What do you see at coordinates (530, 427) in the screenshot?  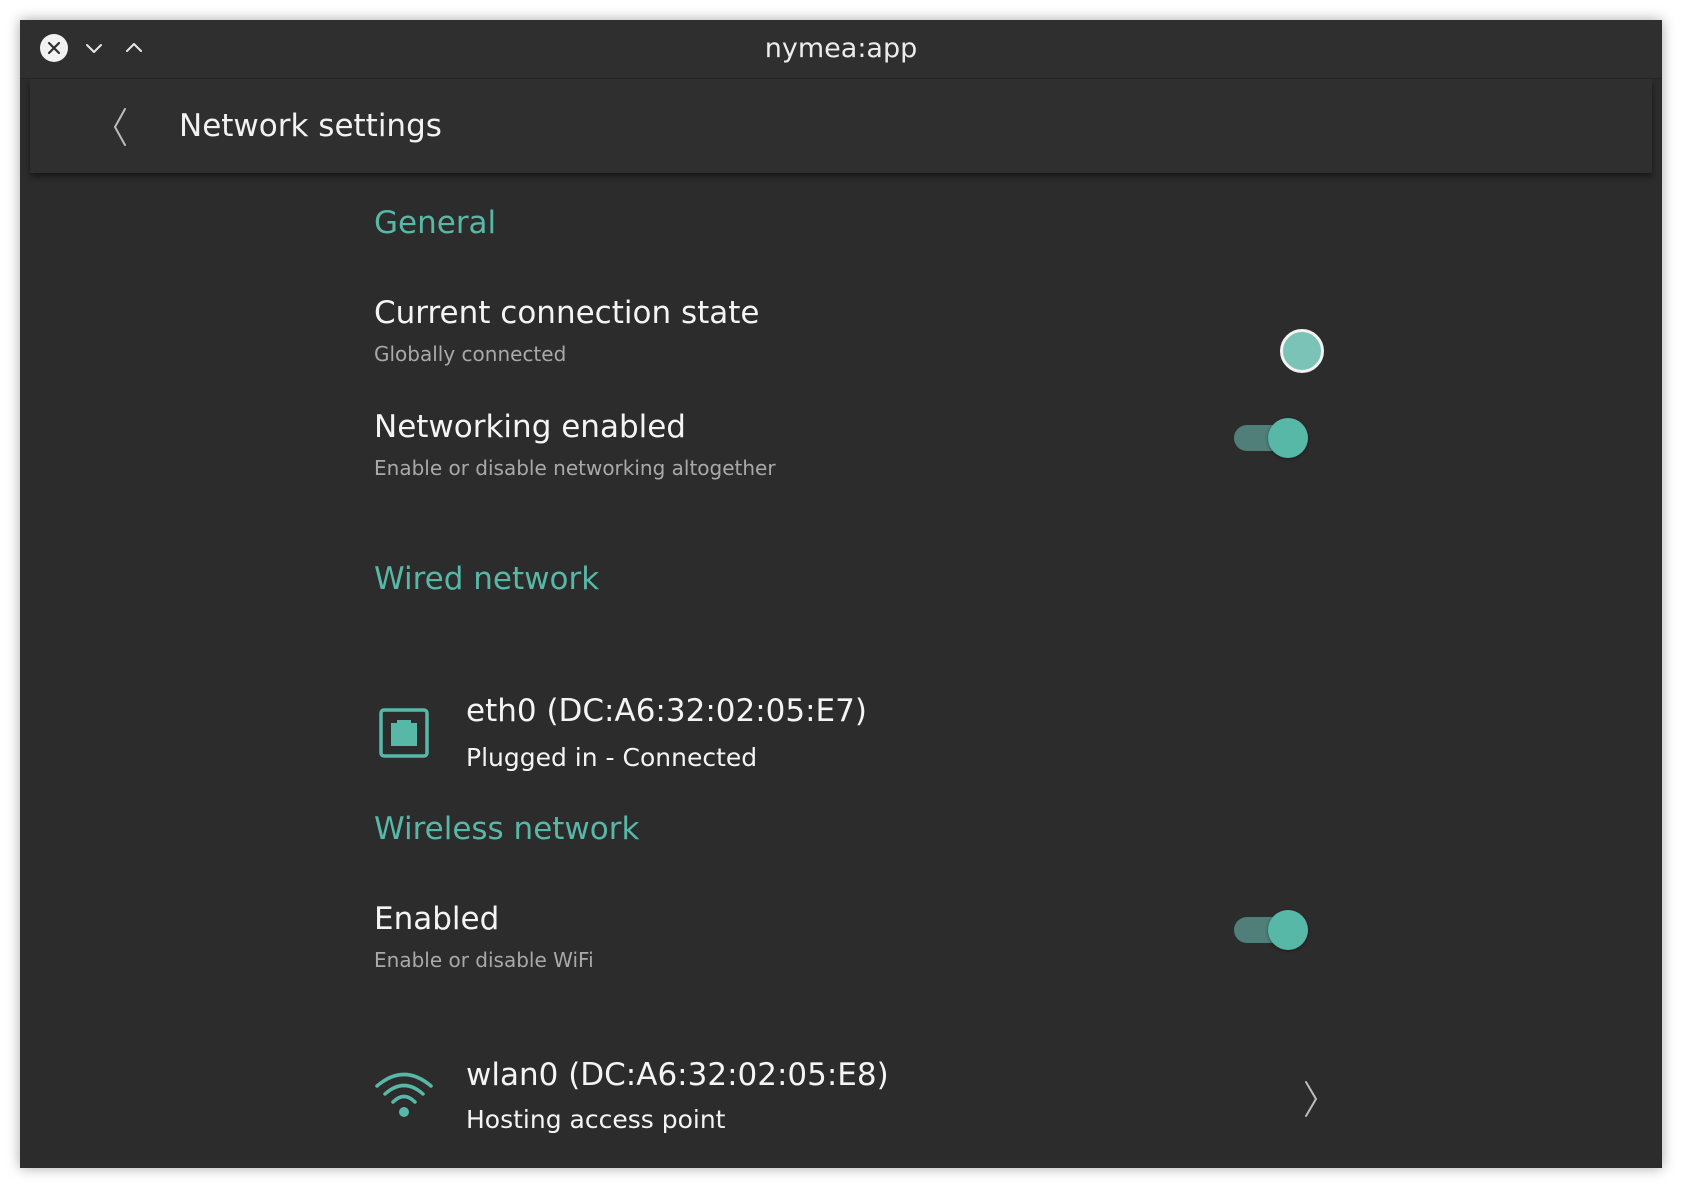 I see `networking-enabled-title: Networking enabled` at bounding box center [530, 427].